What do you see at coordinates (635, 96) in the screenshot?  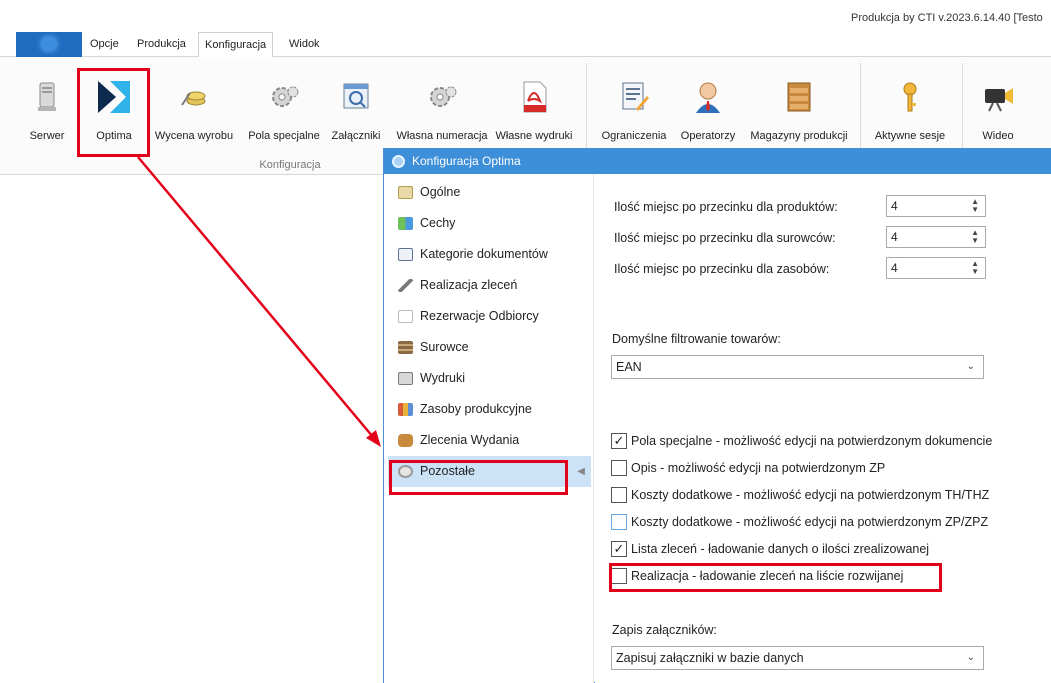 I see `document-edit-icon` at bounding box center [635, 96].